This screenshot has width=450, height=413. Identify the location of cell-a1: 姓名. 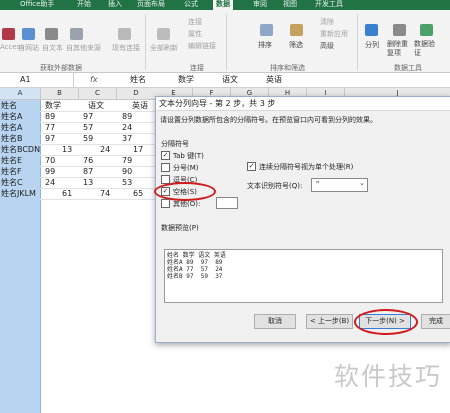
(9, 106).